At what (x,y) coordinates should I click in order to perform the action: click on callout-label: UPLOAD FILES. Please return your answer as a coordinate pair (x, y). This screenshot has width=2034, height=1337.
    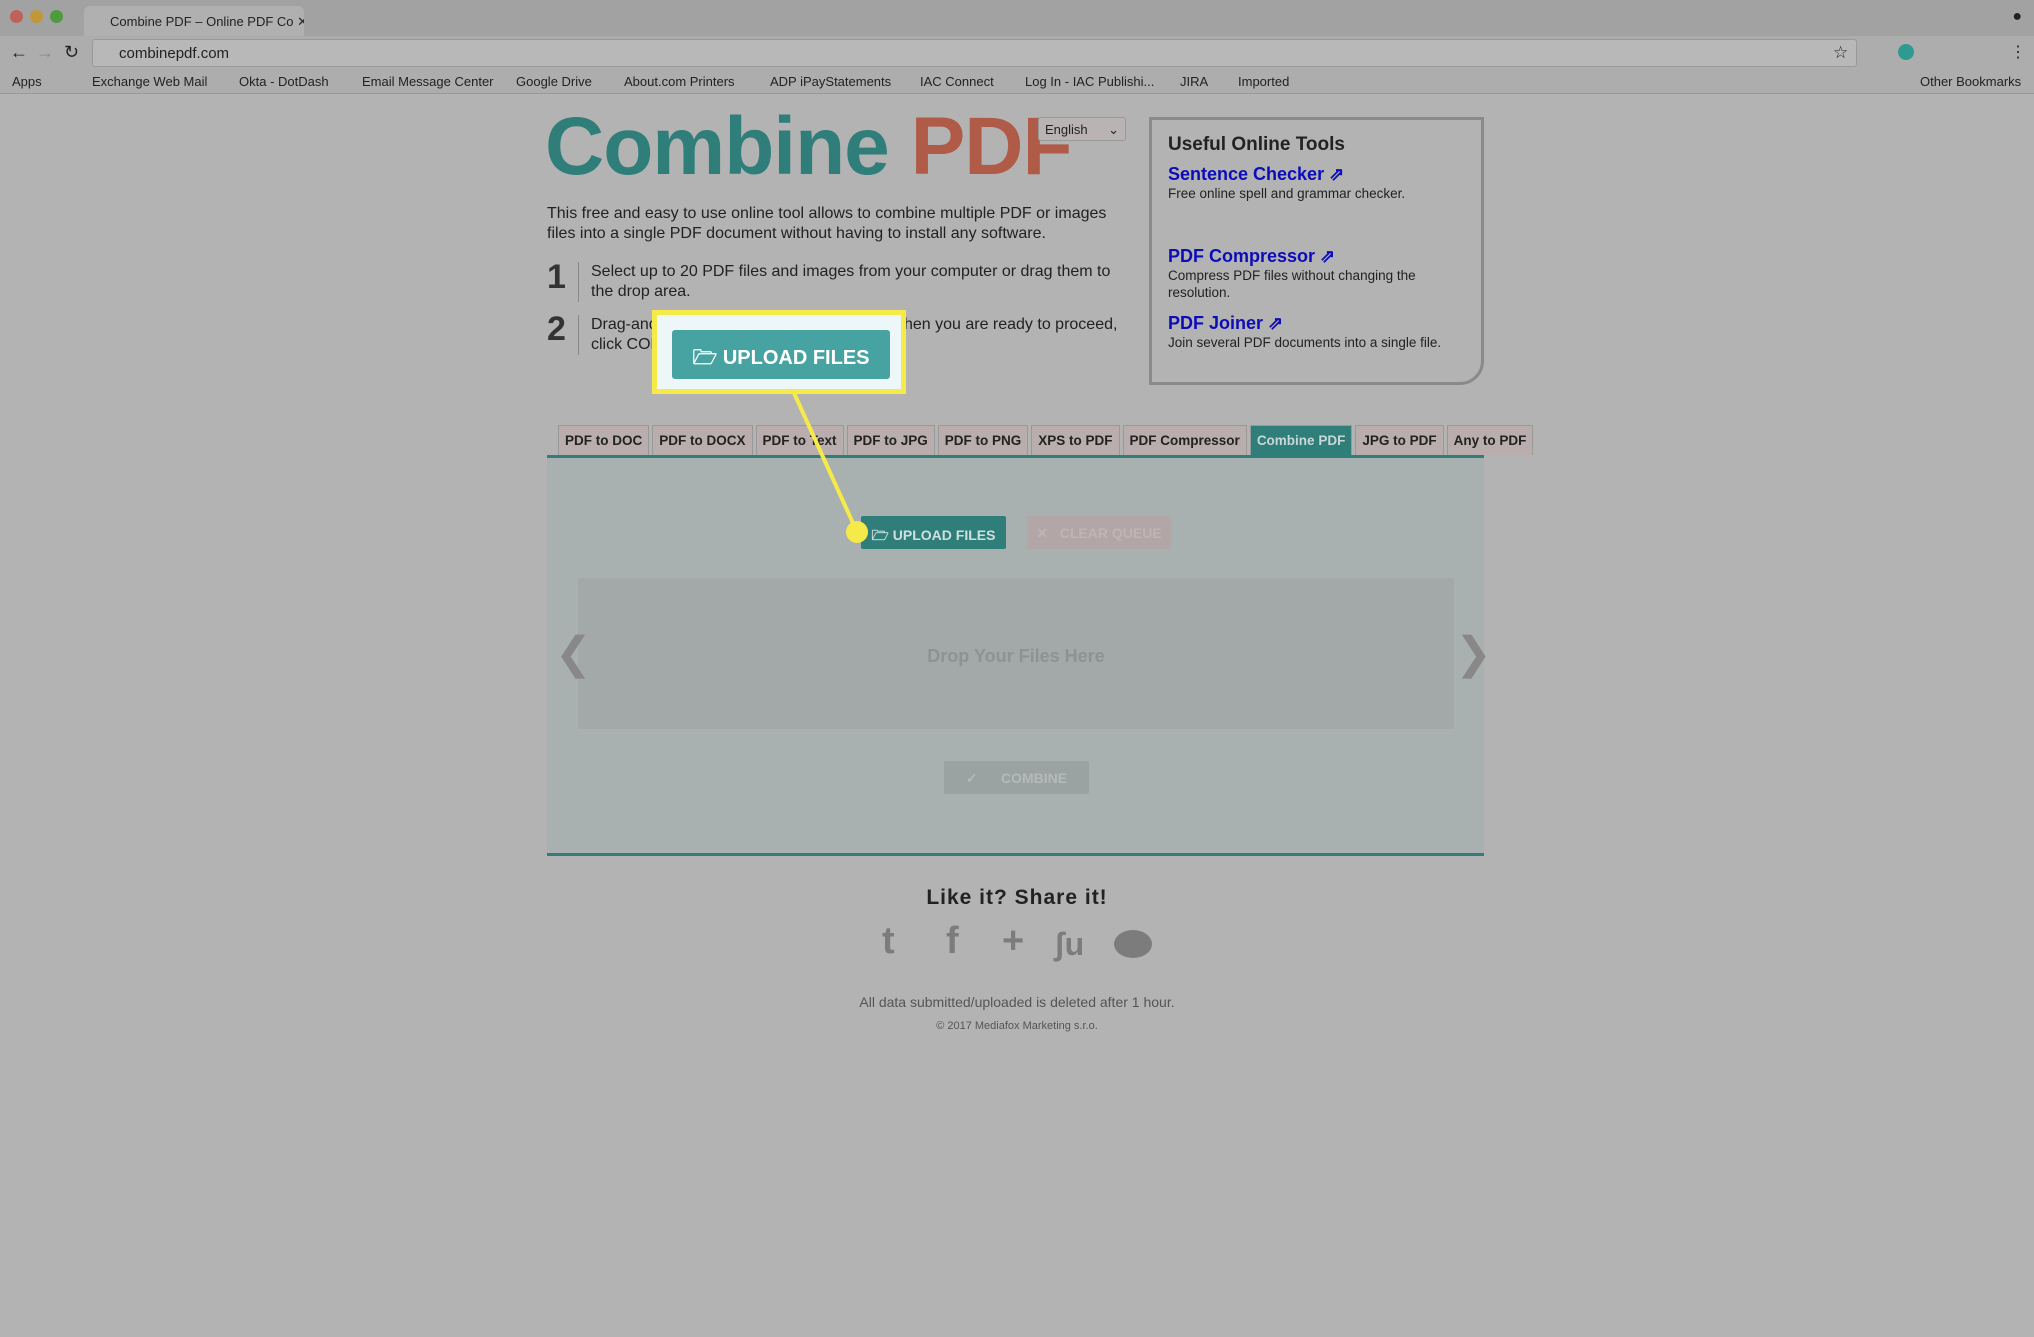
    Looking at the image, I should click on (796, 358).